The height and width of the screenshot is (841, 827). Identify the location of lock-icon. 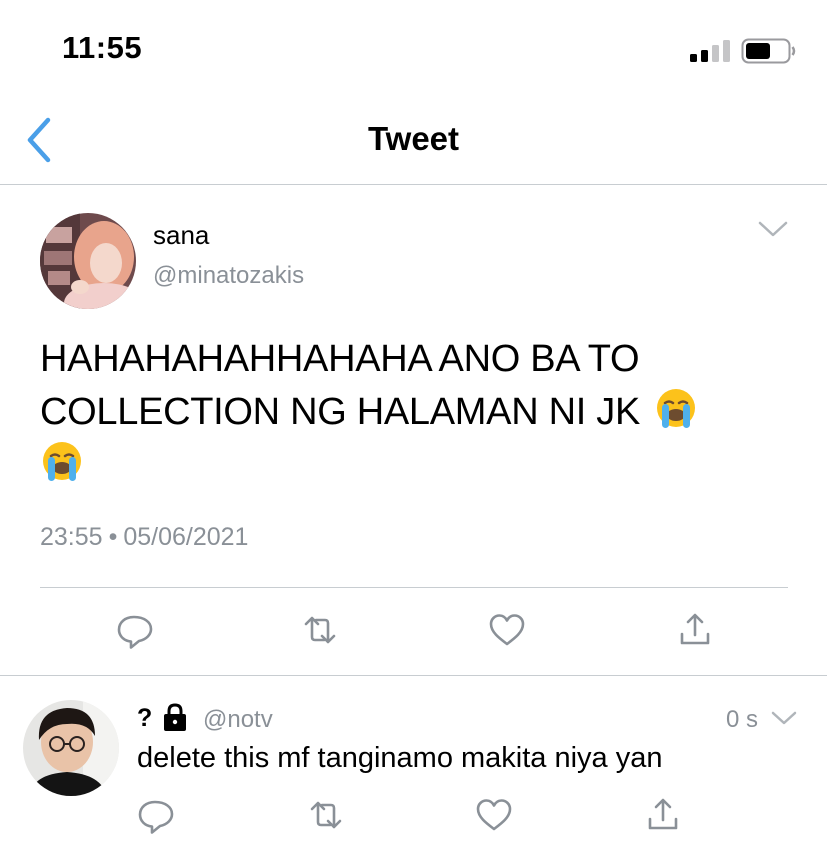
(175, 717).